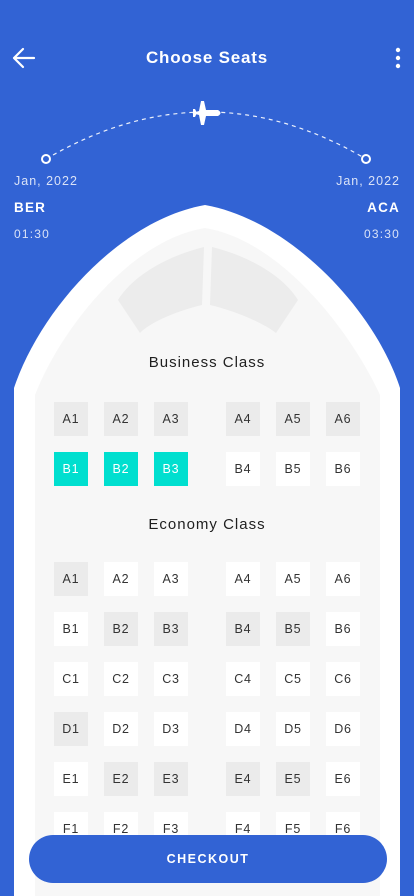 This screenshot has width=414, height=896. I want to click on more-menu-button, so click(398, 58).